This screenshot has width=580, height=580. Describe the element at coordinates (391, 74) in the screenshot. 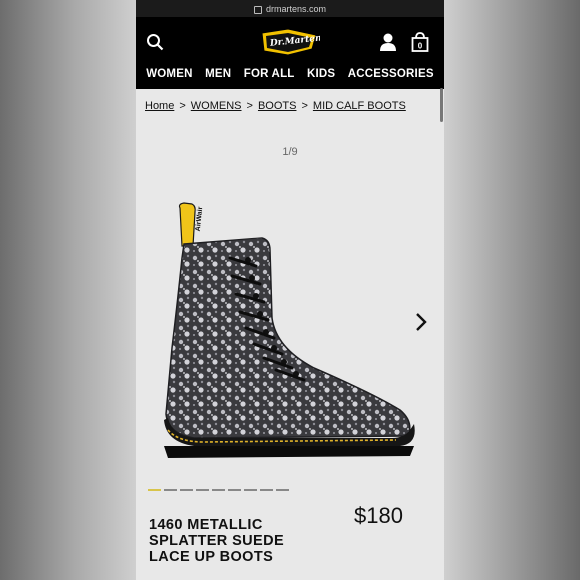

I see `nav-accessories: ACCESSORIES` at that location.